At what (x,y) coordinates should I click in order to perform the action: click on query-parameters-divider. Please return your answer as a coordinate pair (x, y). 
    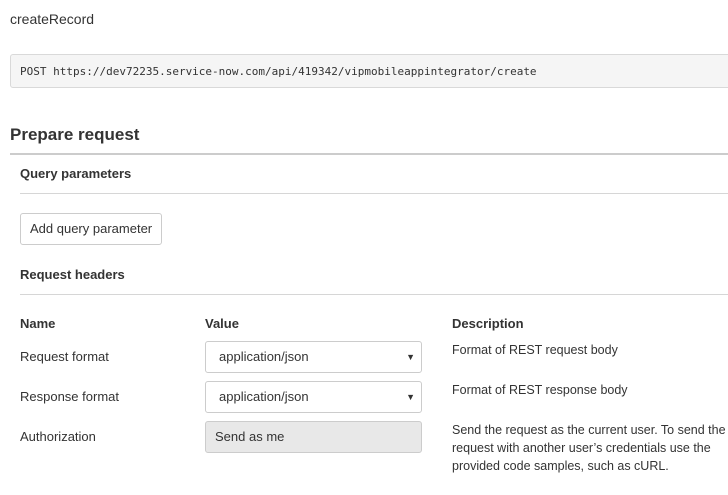
    Looking at the image, I should click on (374, 193).